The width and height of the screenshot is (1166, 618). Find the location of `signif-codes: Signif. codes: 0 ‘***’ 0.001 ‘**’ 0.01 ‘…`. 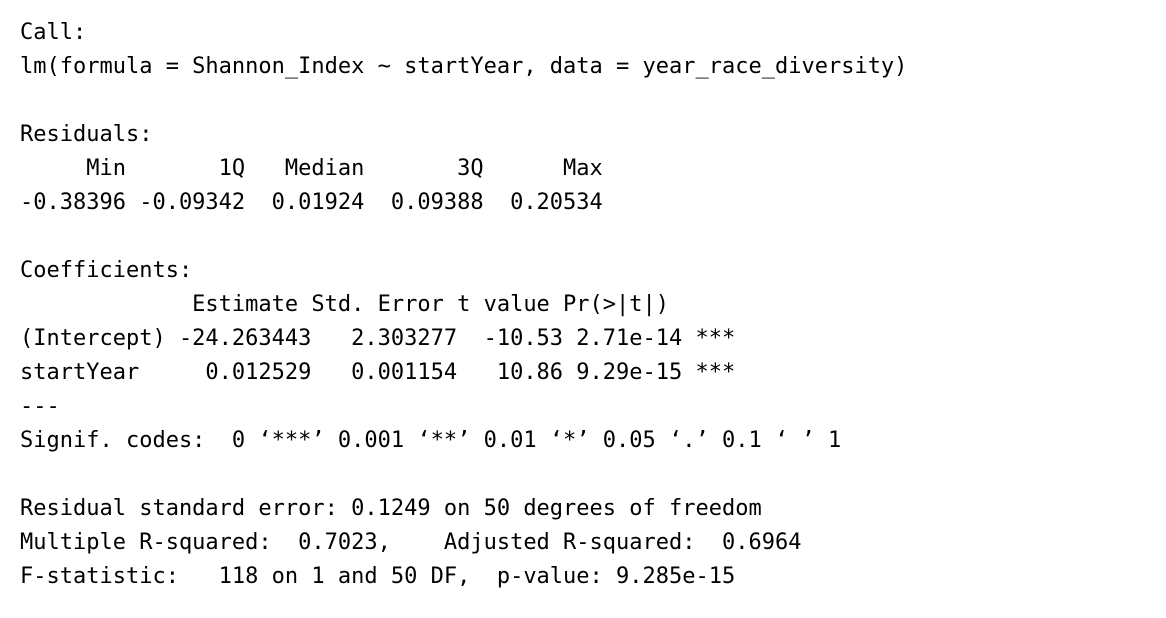

signif-codes: Signif. codes: 0 ‘***’ 0.001 ‘**’ 0.01 ‘… is located at coordinates (431, 440).